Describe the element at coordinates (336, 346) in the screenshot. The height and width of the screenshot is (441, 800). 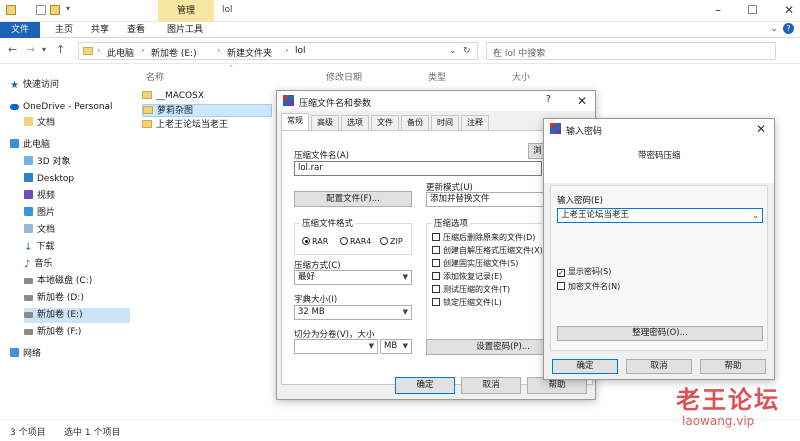
I see `split-size-input: ▼` at that location.